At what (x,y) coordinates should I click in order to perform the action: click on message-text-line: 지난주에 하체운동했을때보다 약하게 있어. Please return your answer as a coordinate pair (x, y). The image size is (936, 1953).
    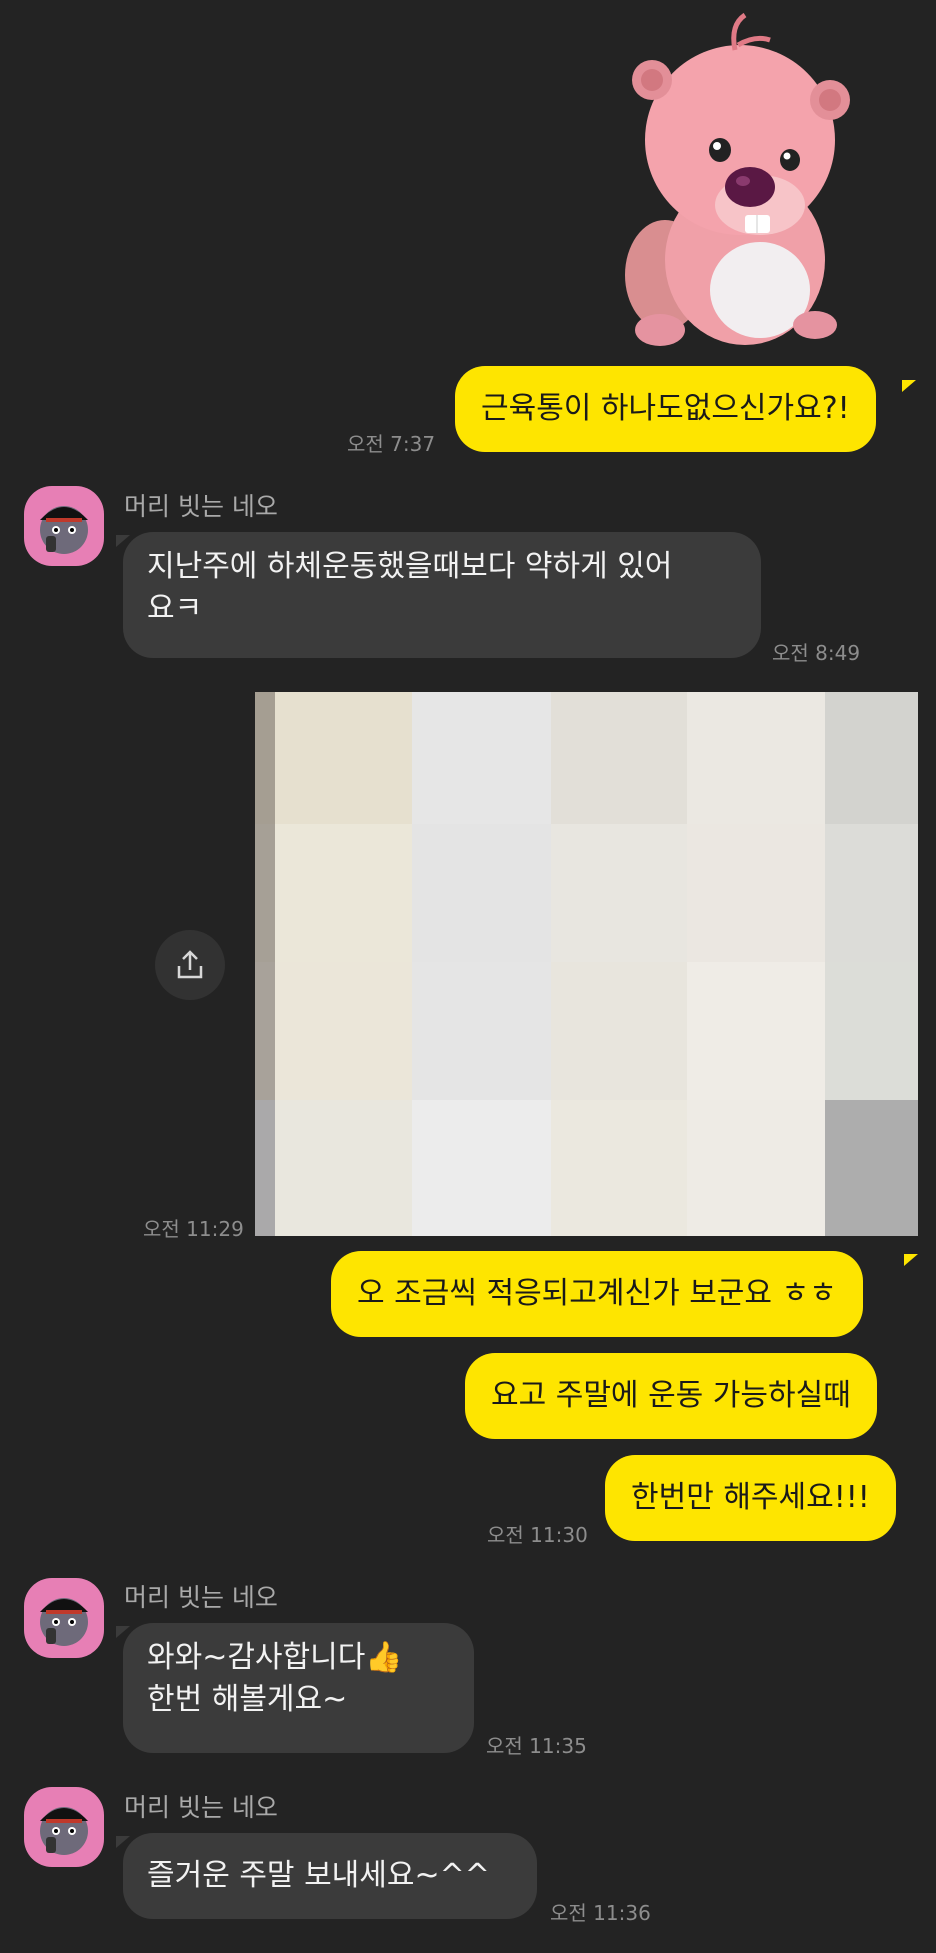
    Looking at the image, I should click on (410, 566).